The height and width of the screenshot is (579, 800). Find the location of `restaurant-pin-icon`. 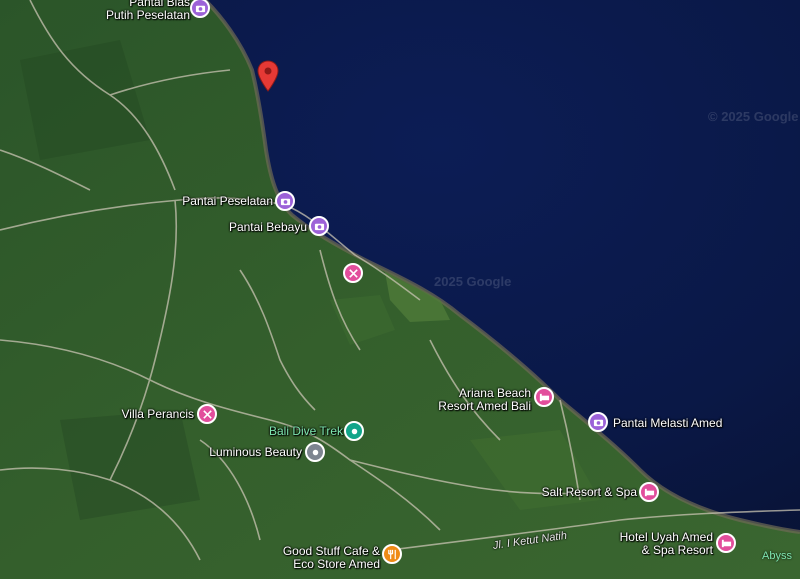

restaurant-pin-icon is located at coordinates (392, 554).